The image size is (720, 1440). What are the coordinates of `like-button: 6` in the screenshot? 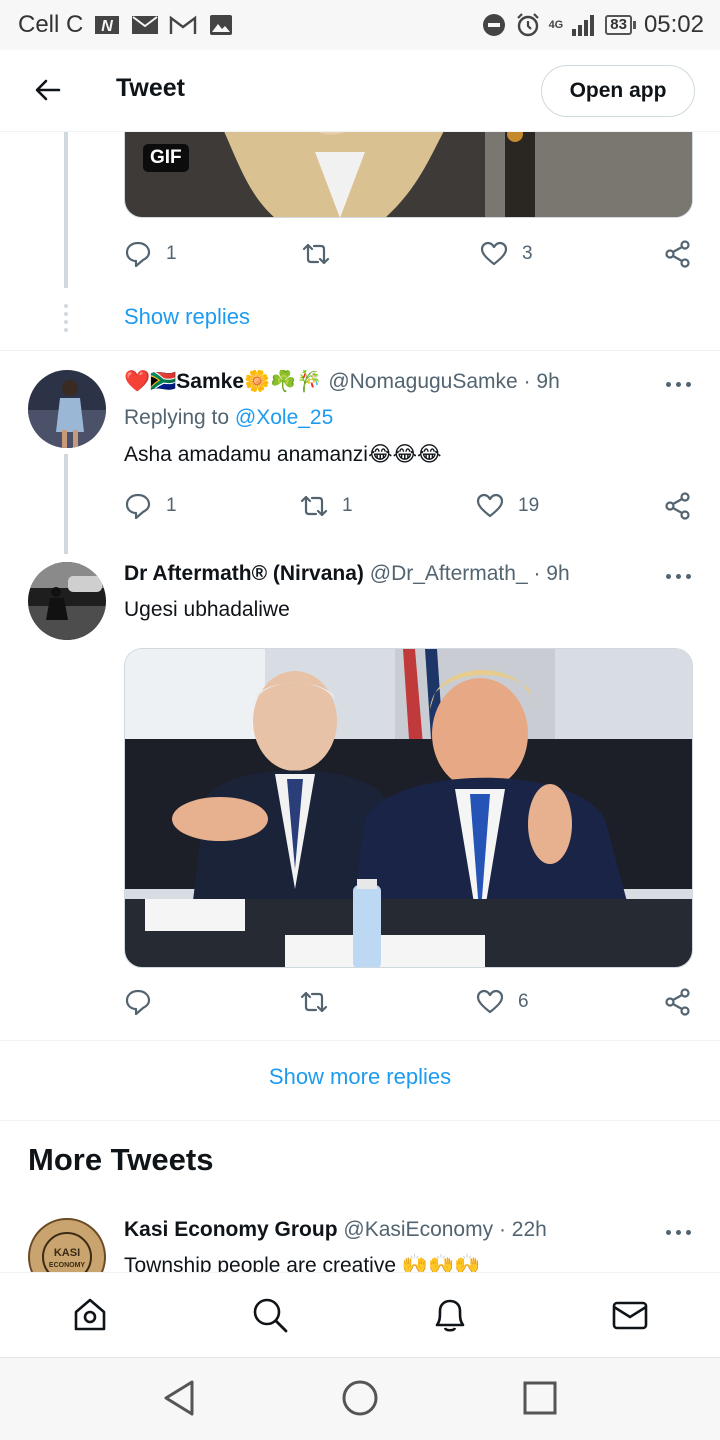 It's located at (502, 1002).